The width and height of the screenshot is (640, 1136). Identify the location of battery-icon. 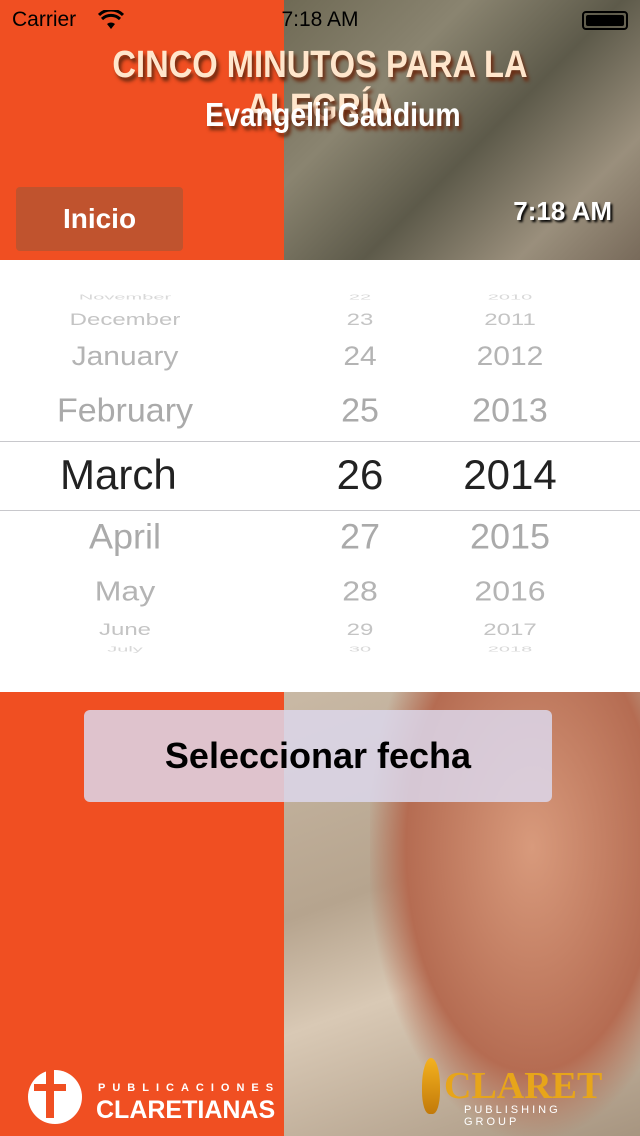
(605, 20).